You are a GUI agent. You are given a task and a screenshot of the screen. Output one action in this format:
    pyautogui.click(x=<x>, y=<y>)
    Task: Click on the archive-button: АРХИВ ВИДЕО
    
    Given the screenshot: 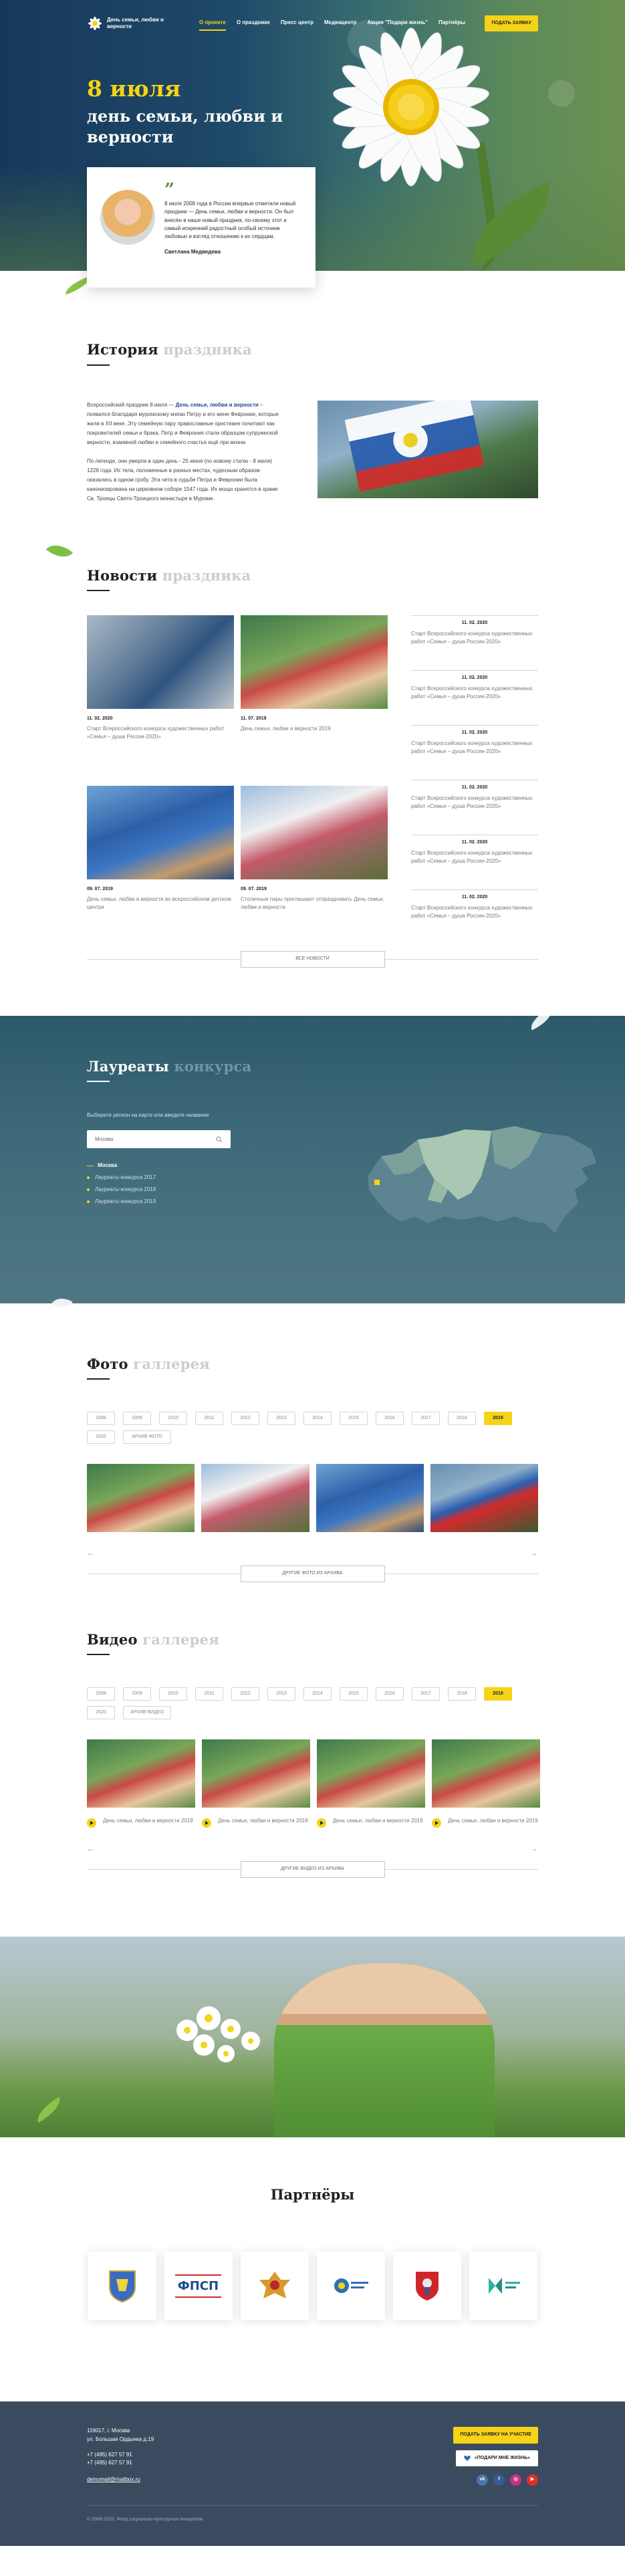 What is the action you would take?
    pyautogui.click(x=147, y=1712)
    